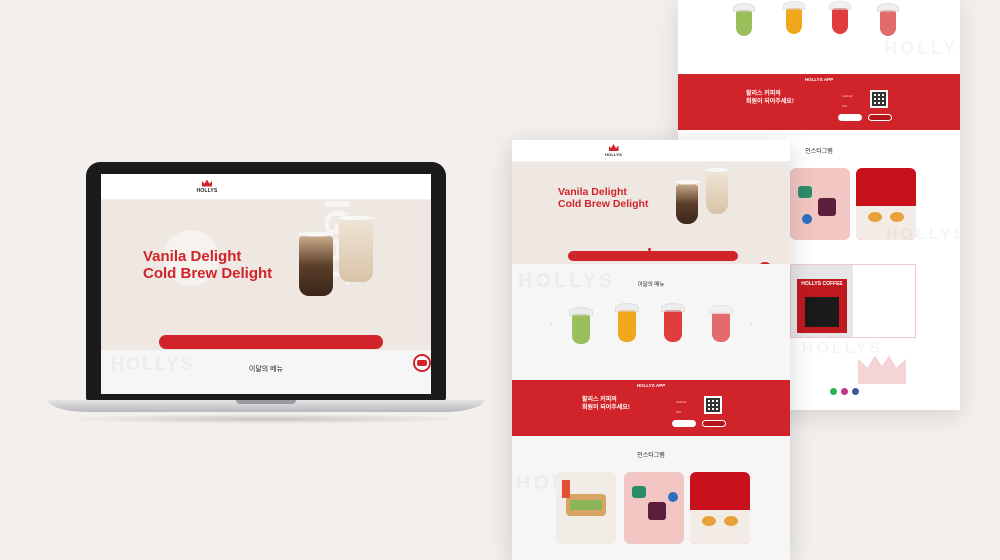 This screenshot has height=560, width=1000. I want to click on front-hero-latte-cup, so click(717, 190).